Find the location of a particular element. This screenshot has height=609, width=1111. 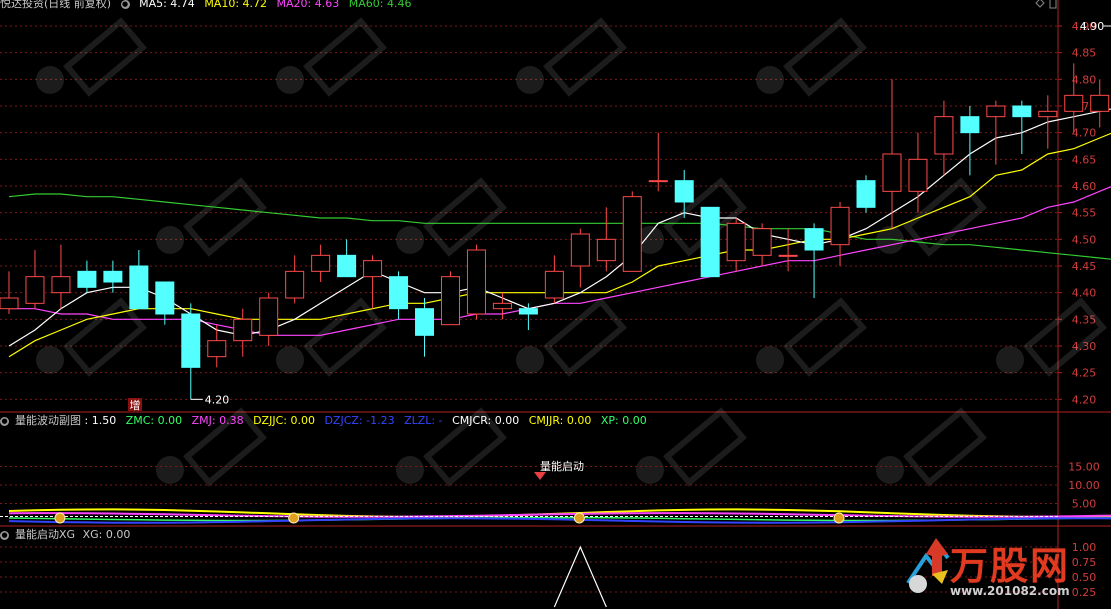

sub1-axis-label: 5.00 is located at coordinates (1084, 504).